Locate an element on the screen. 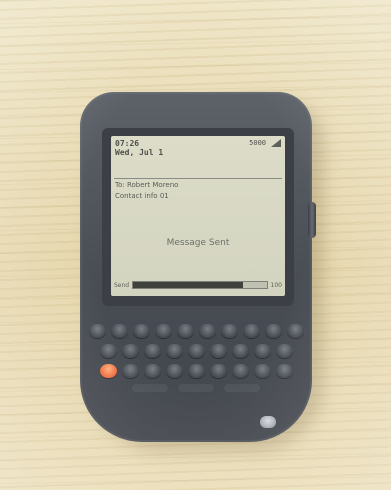 This screenshot has width=391, height=490. signal-icon is located at coordinates (276, 143).